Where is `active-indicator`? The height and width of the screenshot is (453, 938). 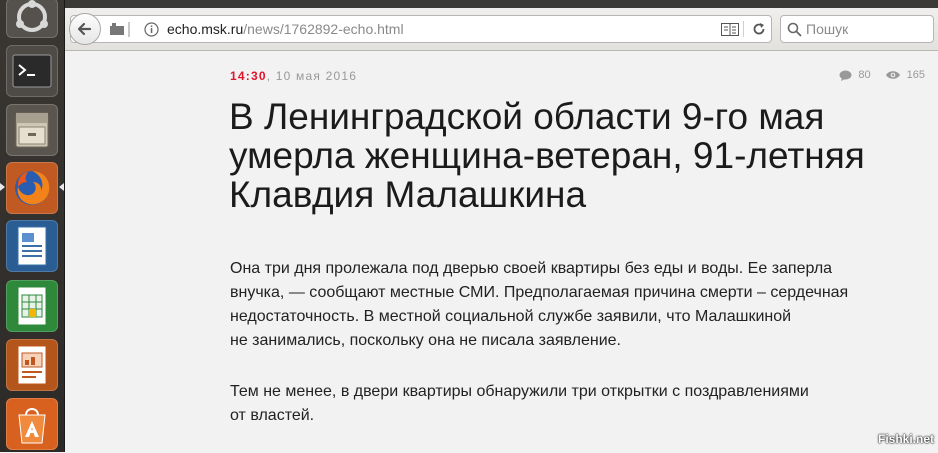 active-indicator is located at coordinates (2, 187).